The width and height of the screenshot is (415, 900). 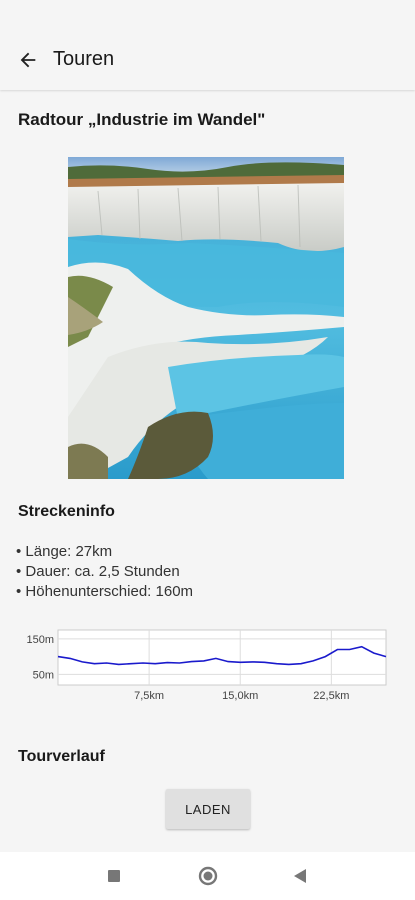 I want to click on route-info-heading: Streckeninfo, so click(x=66, y=511).